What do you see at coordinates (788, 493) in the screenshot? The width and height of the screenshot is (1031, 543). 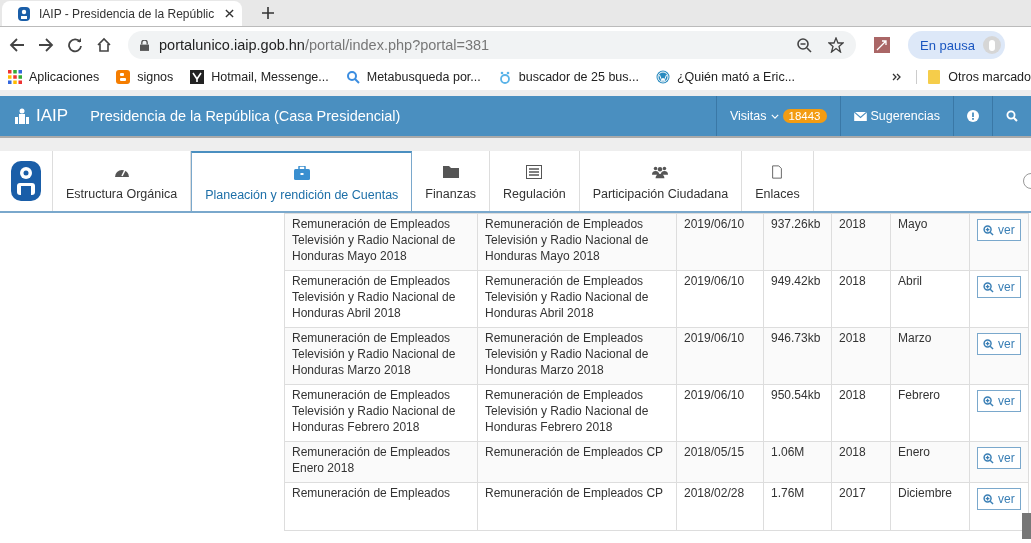 I see `table-cell: 1.76M` at bounding box center [788, 493].